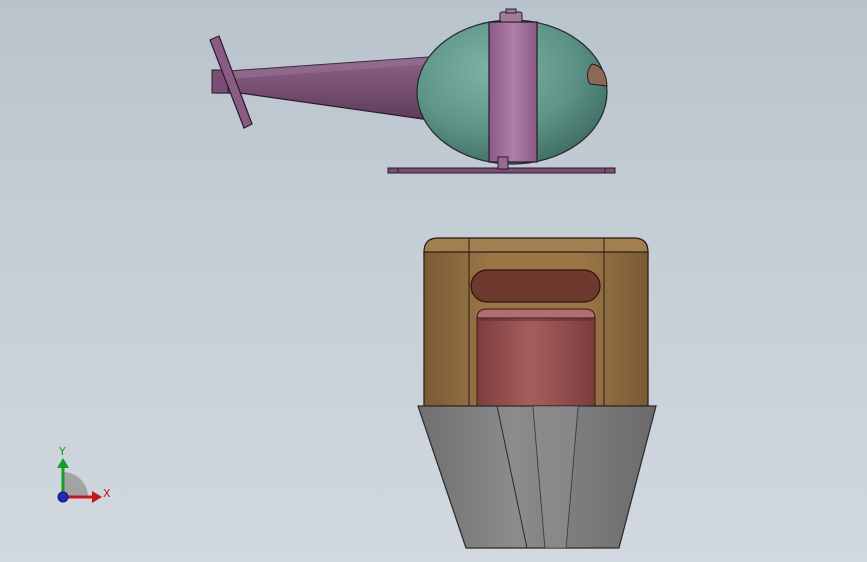  I want to click on y-axis-label: Y, so click(62, 451).